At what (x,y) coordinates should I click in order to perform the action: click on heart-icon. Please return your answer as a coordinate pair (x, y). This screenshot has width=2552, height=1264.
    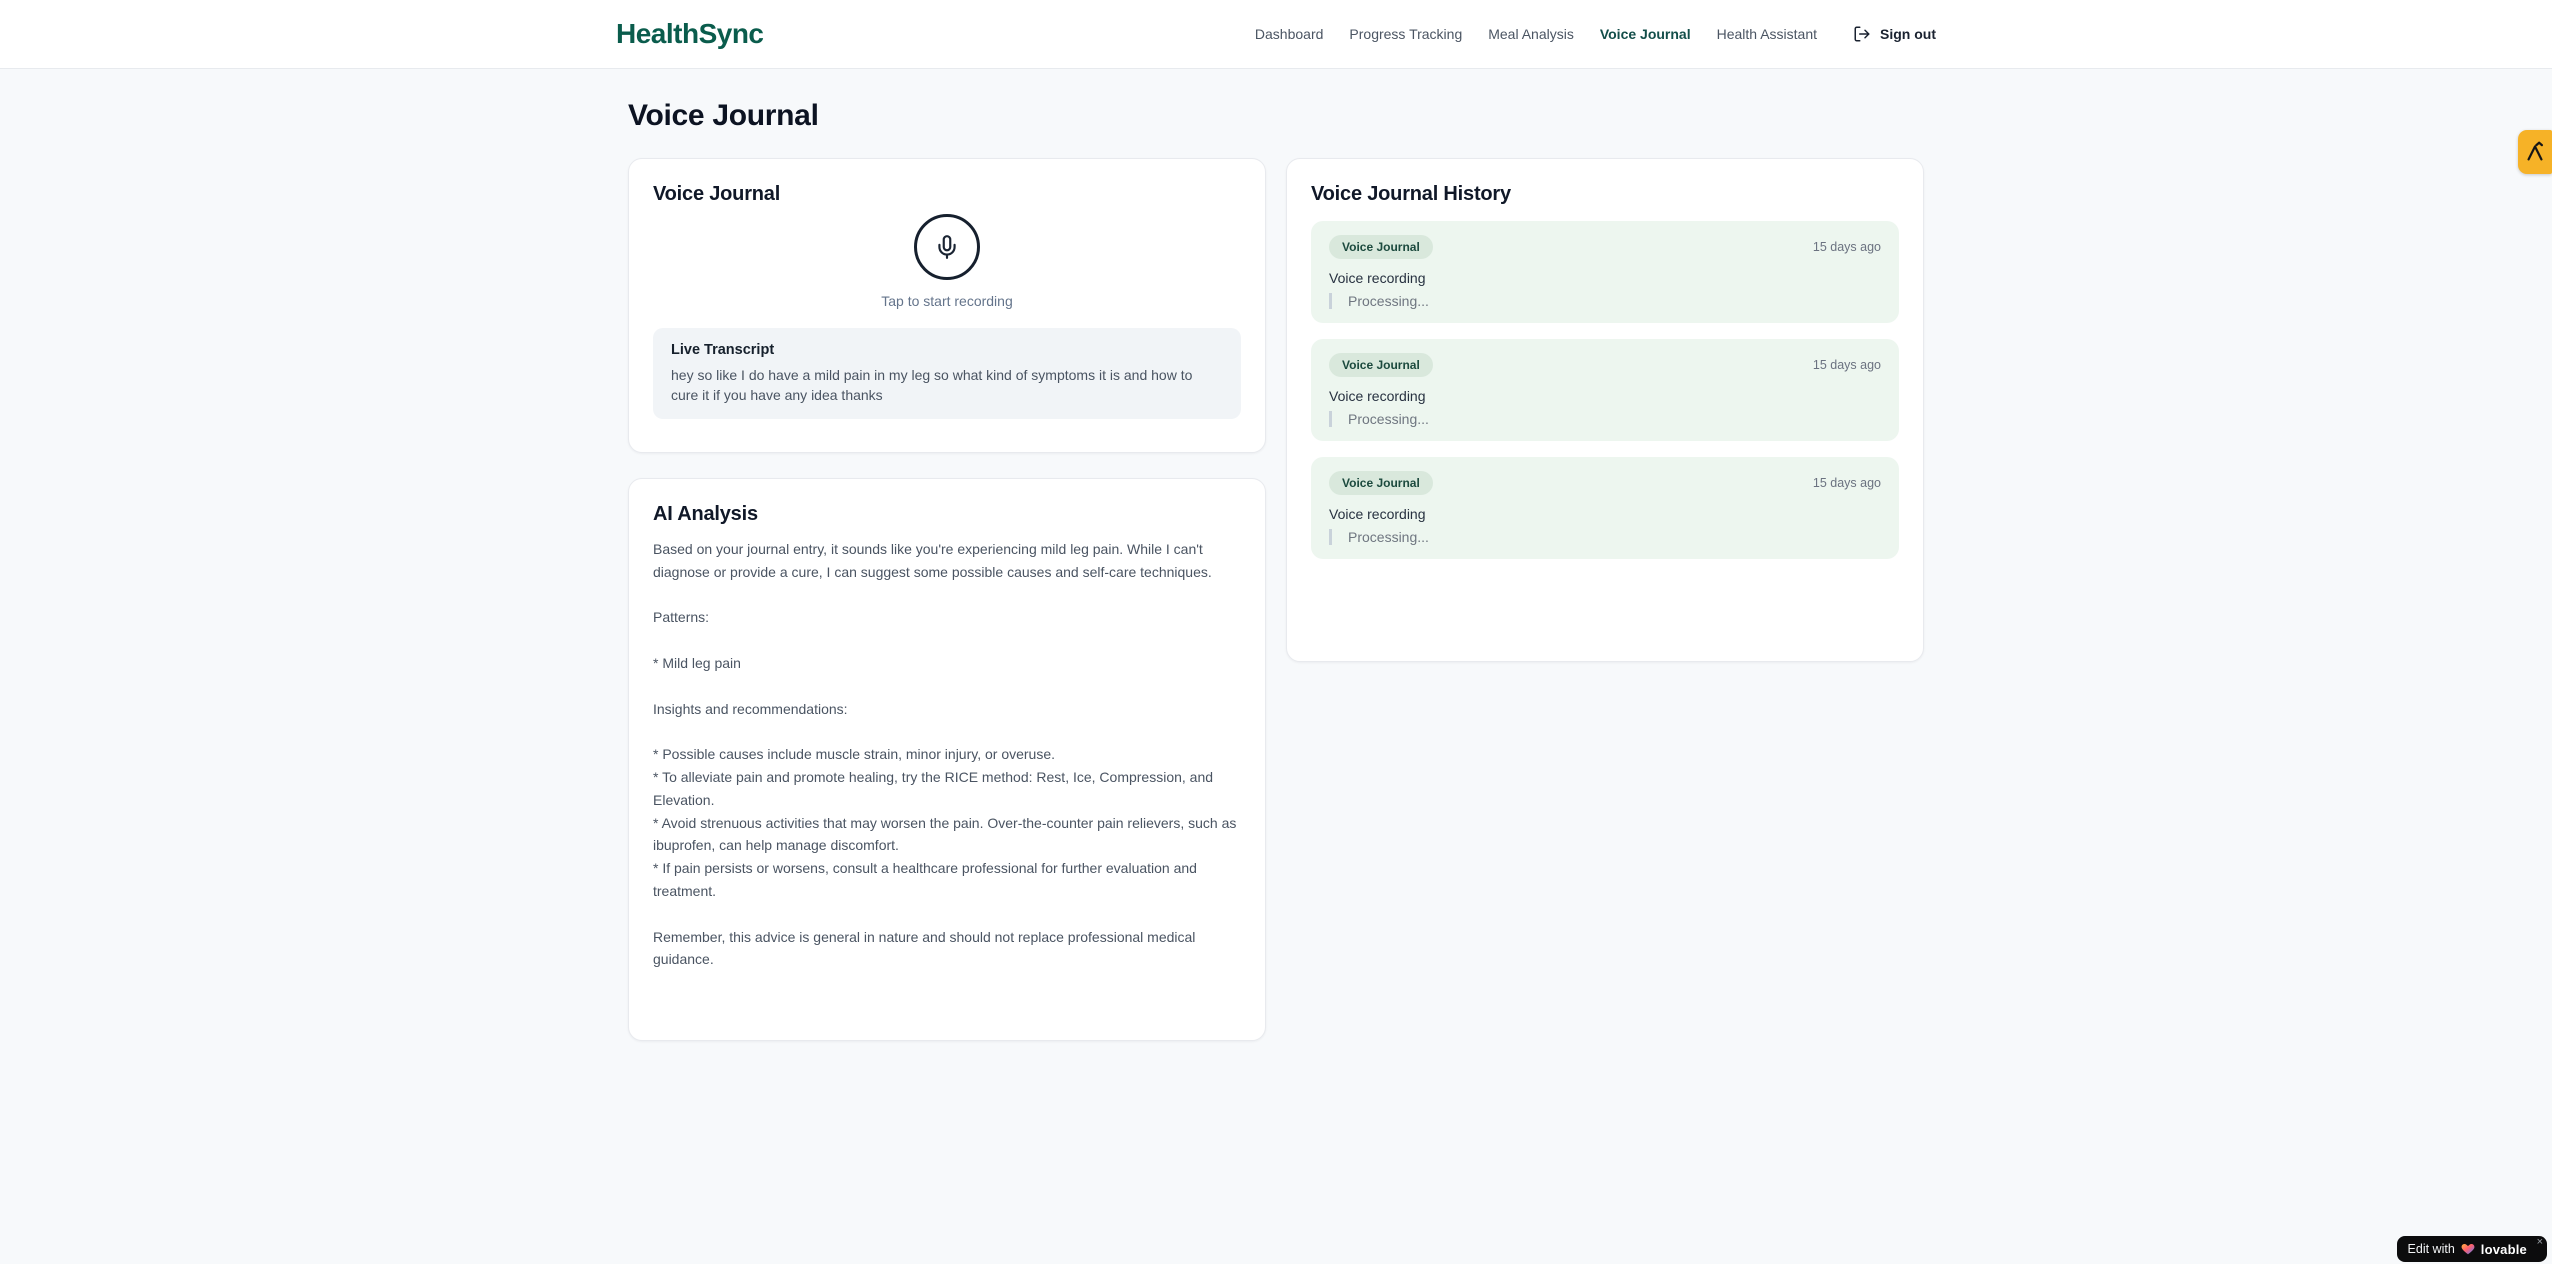
    Looking at the image, I should click on (2468, 1249).